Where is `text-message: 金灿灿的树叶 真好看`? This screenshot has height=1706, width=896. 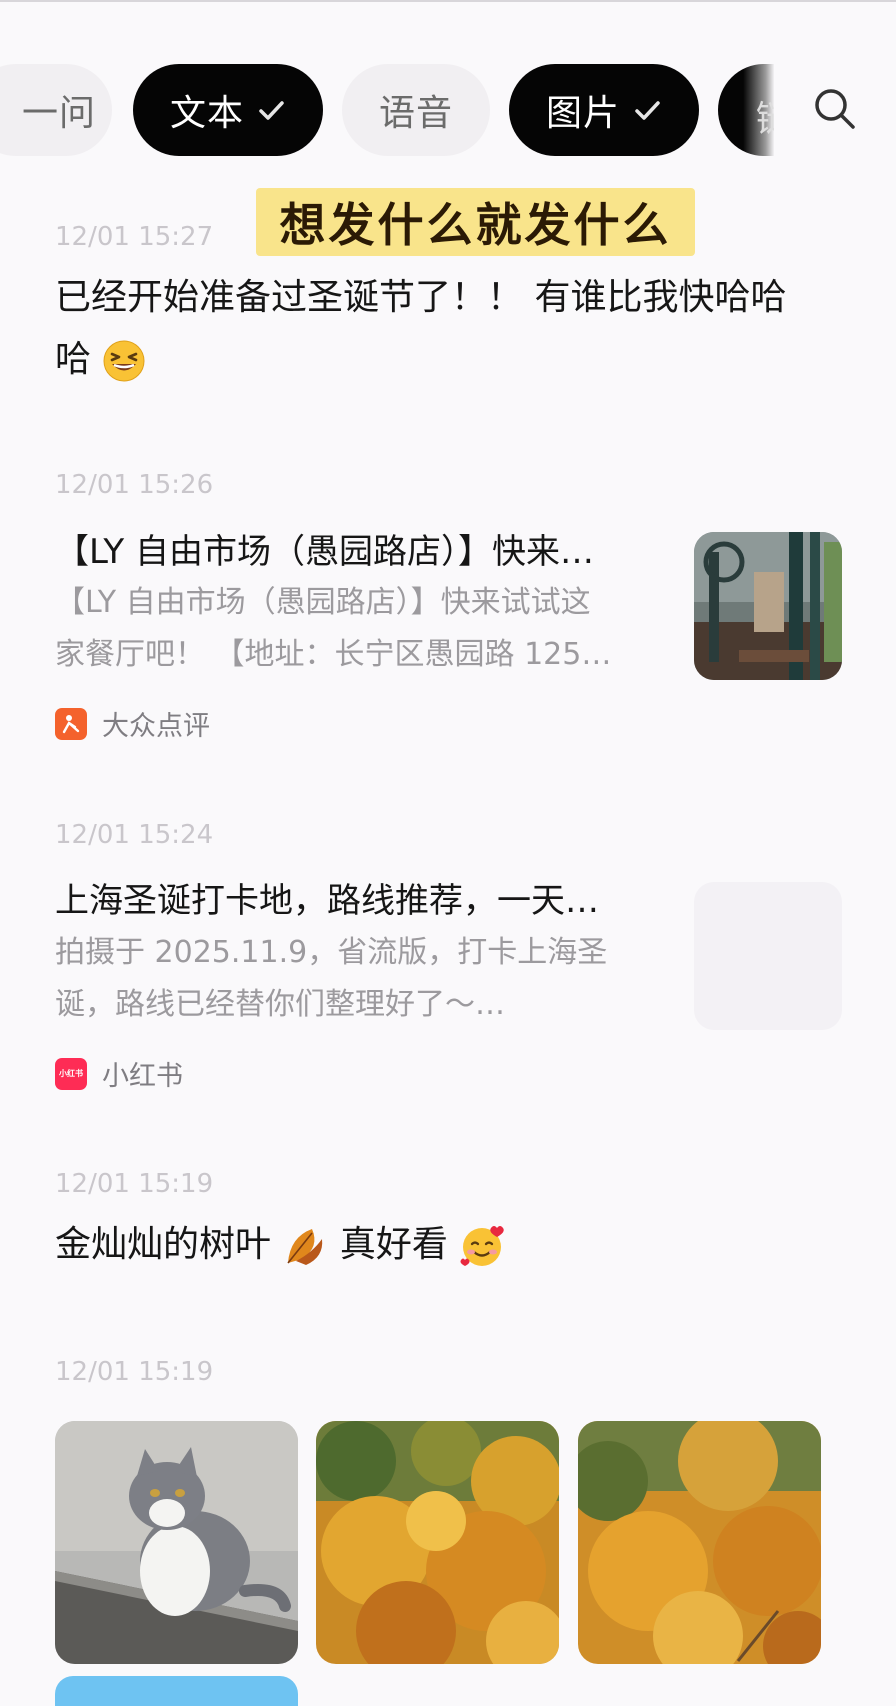 text-message: 金灿灿的树叶 真好看 is located at coordinates (281, 1245).